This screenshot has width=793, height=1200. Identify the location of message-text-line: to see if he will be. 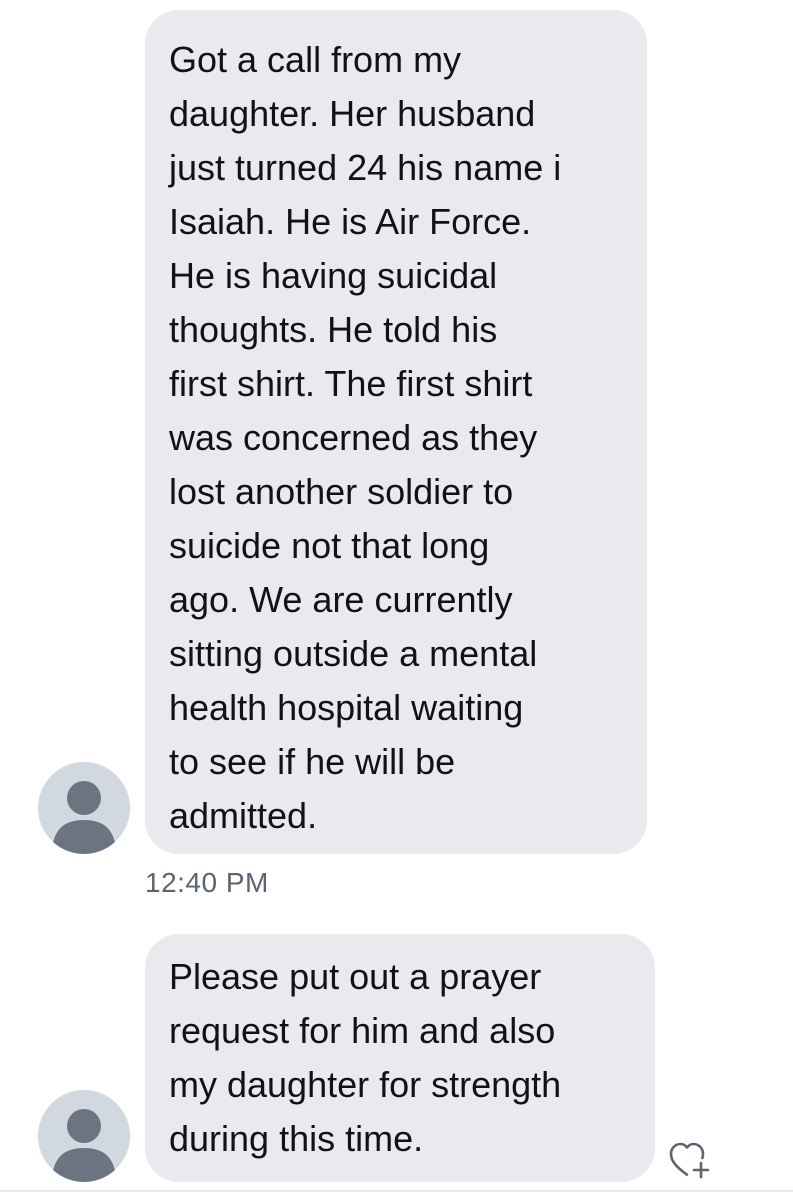
(312, 761).